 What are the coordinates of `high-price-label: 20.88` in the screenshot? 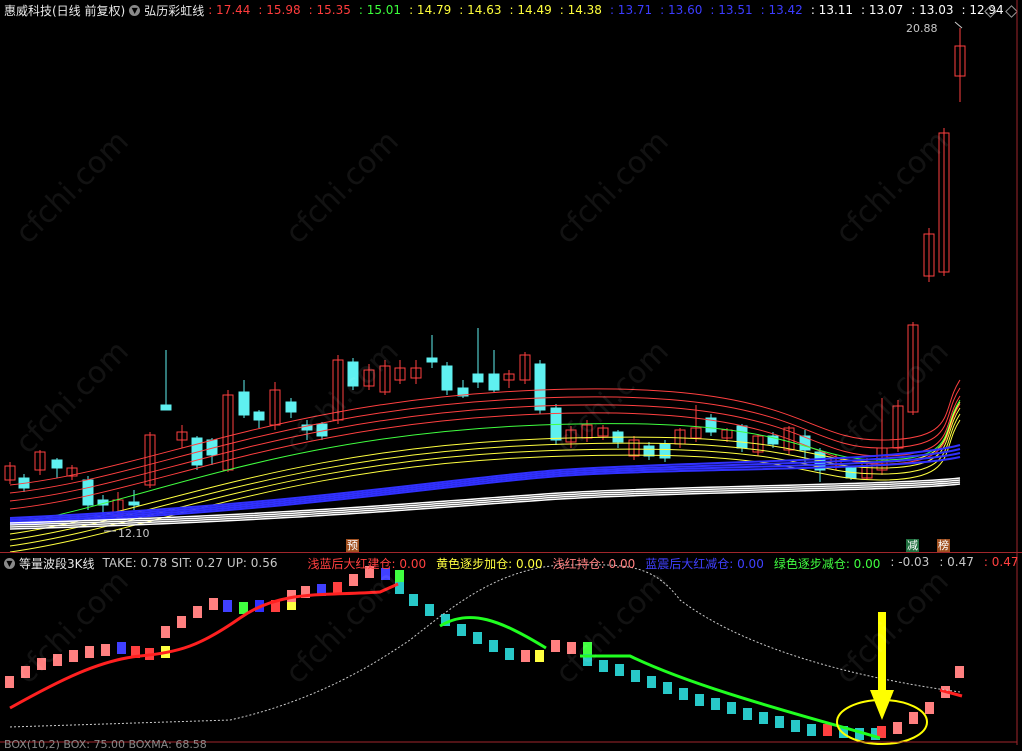 It's located at (922, 28).